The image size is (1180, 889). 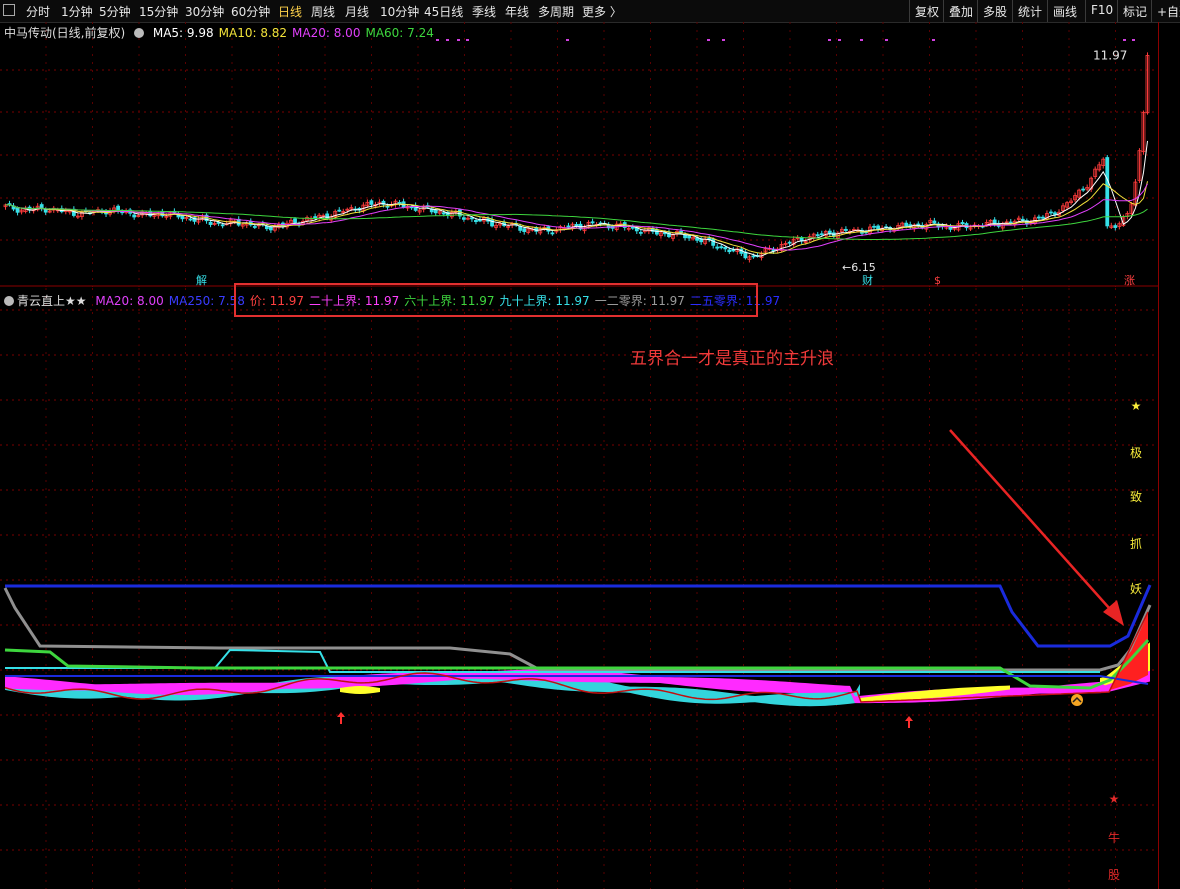 What do you see at coordinates (443, 11) in the screenshot?
I see `tab-10: 45日线` at bounding box center [443, 11].